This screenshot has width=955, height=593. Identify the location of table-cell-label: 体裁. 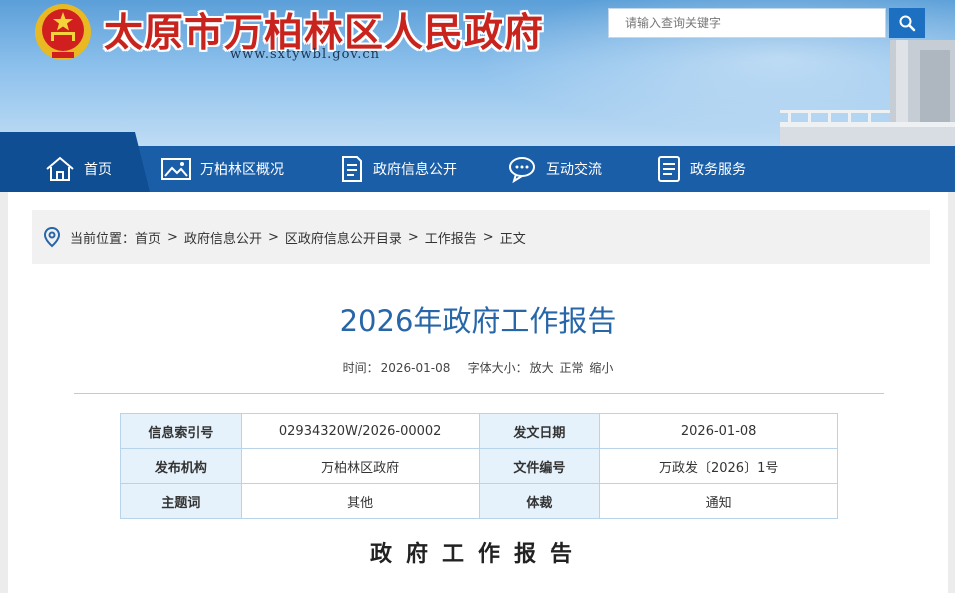
(539, 501).